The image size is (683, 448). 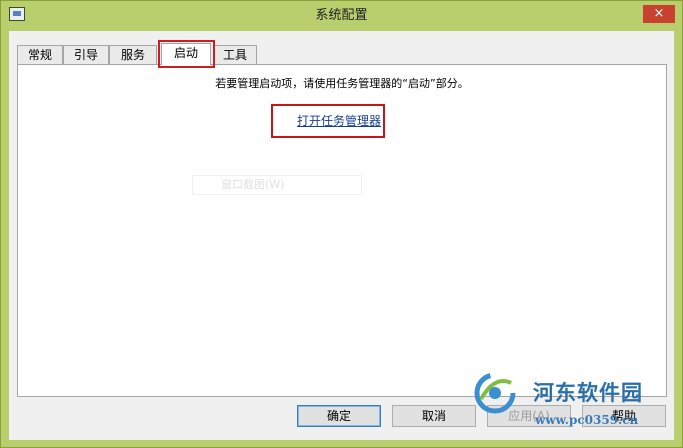 I want to click on open-task-manager-link: 打开任务管理器, so click(x=339, y=120).